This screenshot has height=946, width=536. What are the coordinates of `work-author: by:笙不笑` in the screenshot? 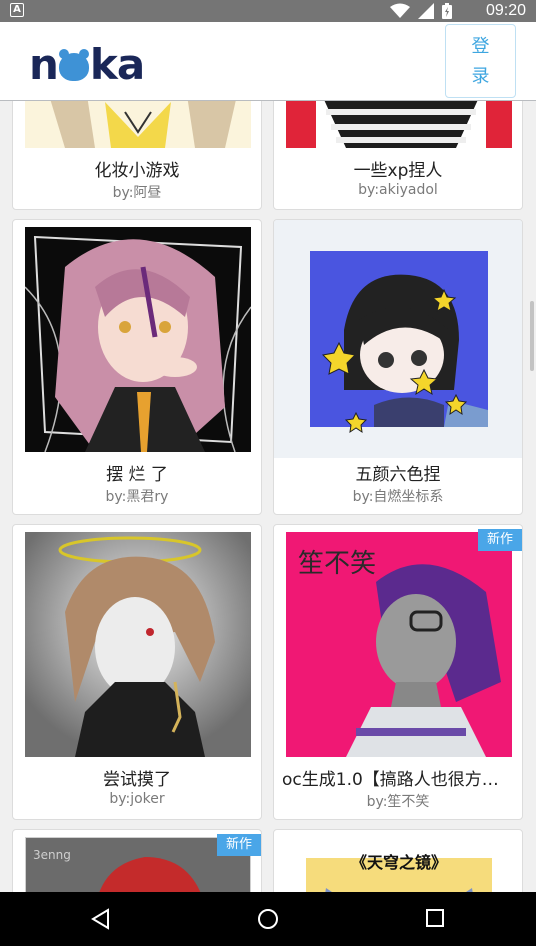 It's located at (398, 801).